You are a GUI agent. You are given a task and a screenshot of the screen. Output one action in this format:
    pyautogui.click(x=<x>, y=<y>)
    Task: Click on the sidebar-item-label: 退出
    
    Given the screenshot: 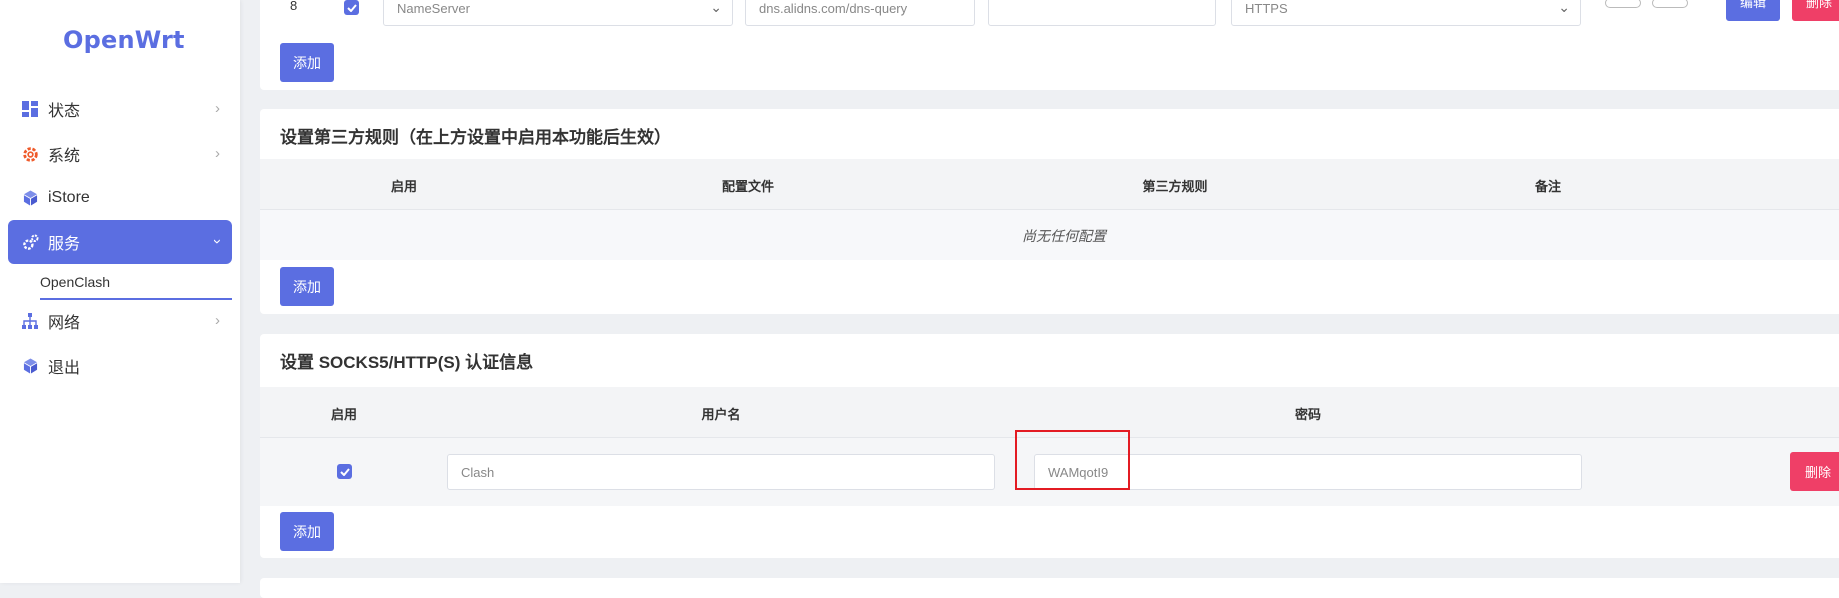 What is the action you would take?
    pyautogui.click(x=64, y=368)
    